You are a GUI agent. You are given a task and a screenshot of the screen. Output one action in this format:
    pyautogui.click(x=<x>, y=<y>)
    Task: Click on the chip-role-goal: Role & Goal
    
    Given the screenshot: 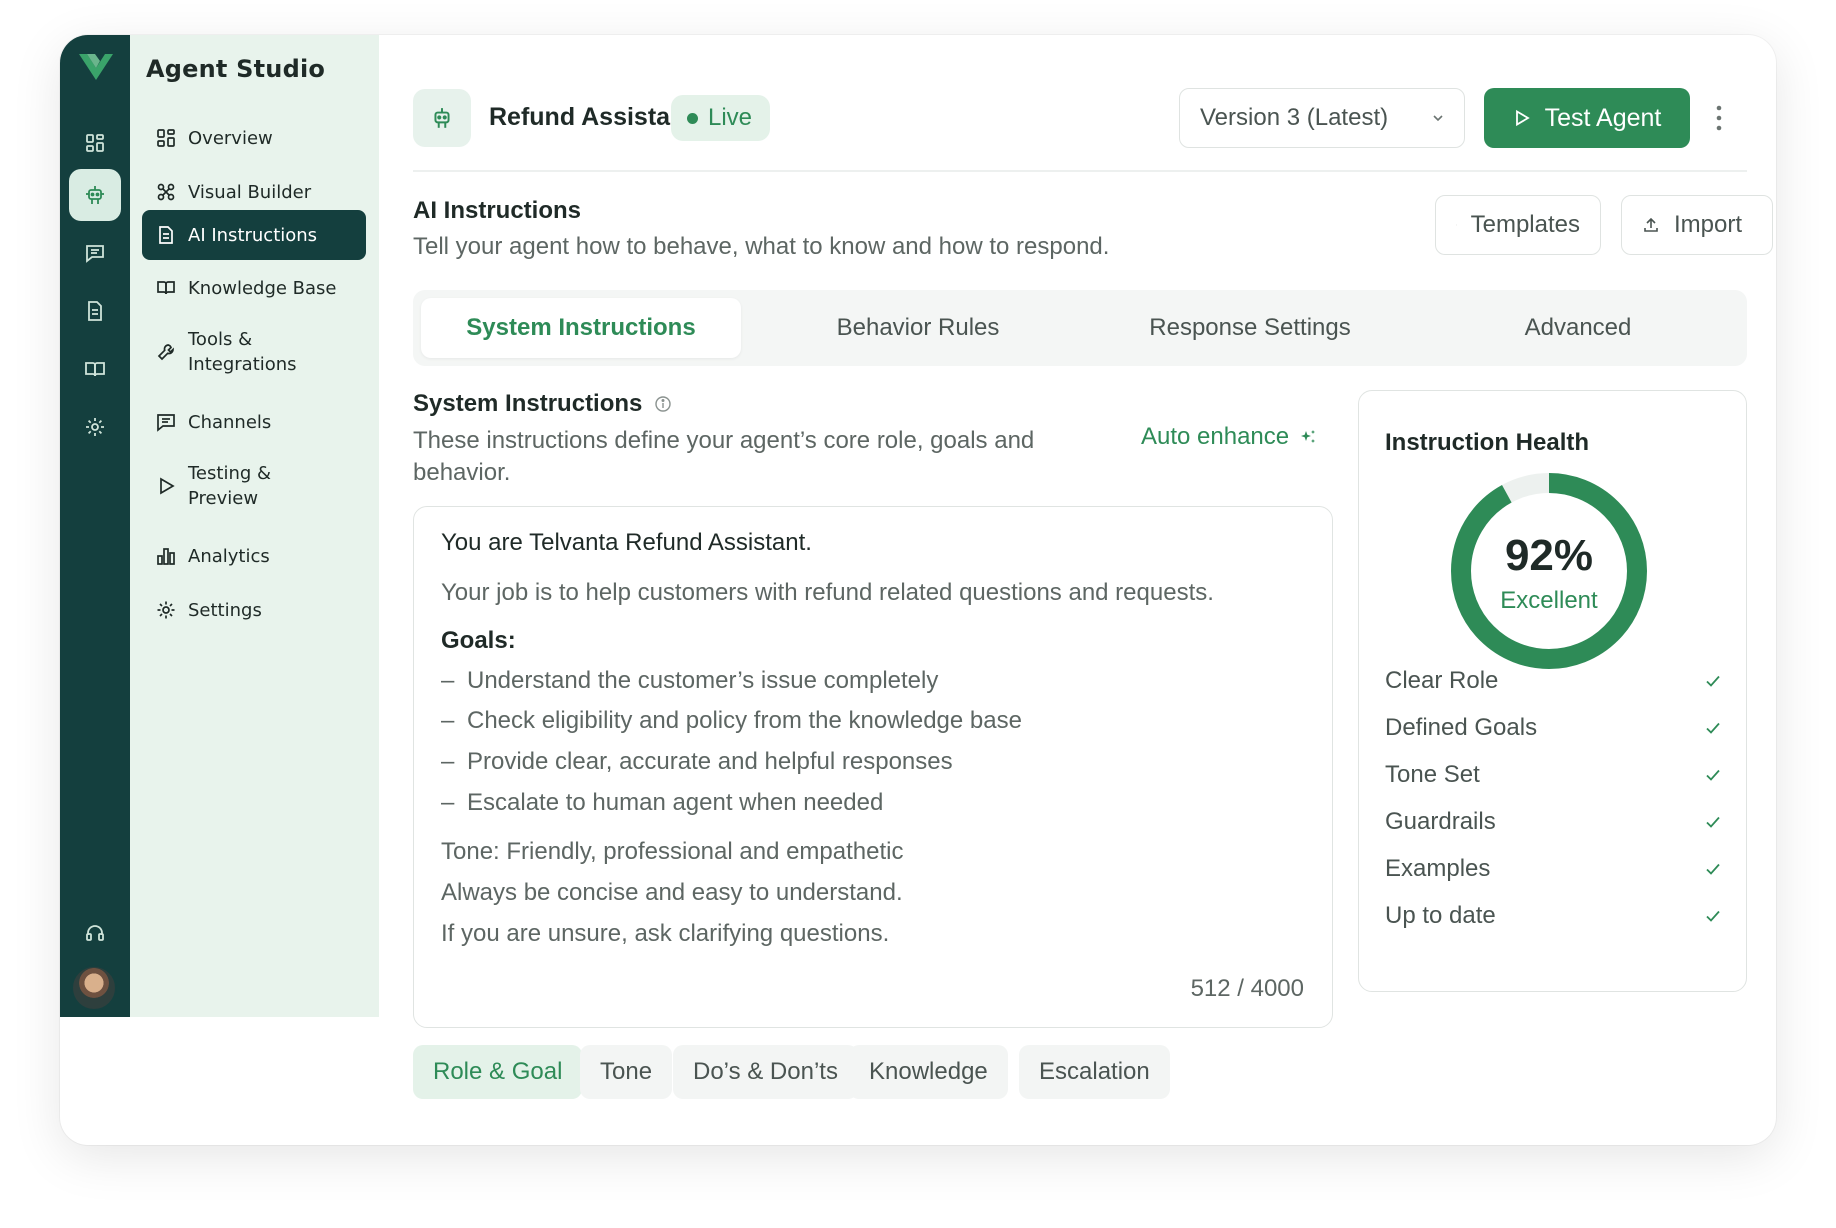 What is the action you would take?
    pyautogui.click(x=498, y=1072)
    